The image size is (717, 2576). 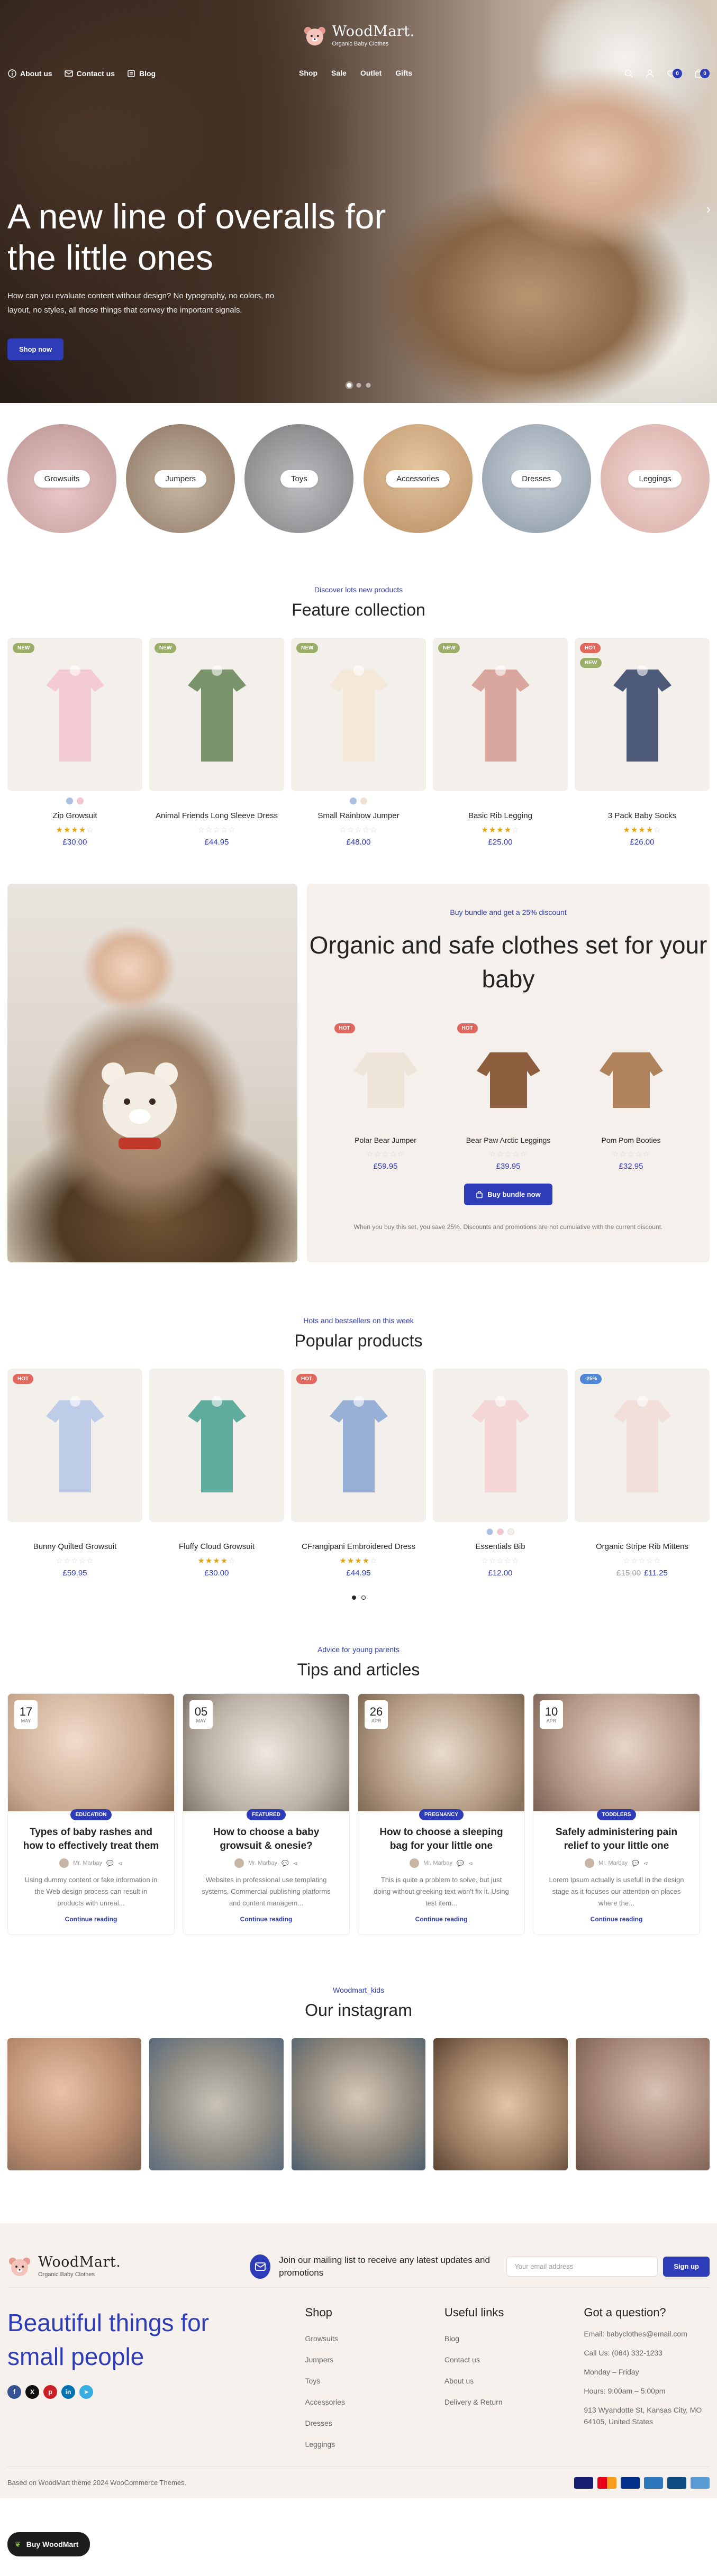 What do you see at coordinates (629, 74) in the screenshot?
I see `search-icon` at bounding box center [629, 74].